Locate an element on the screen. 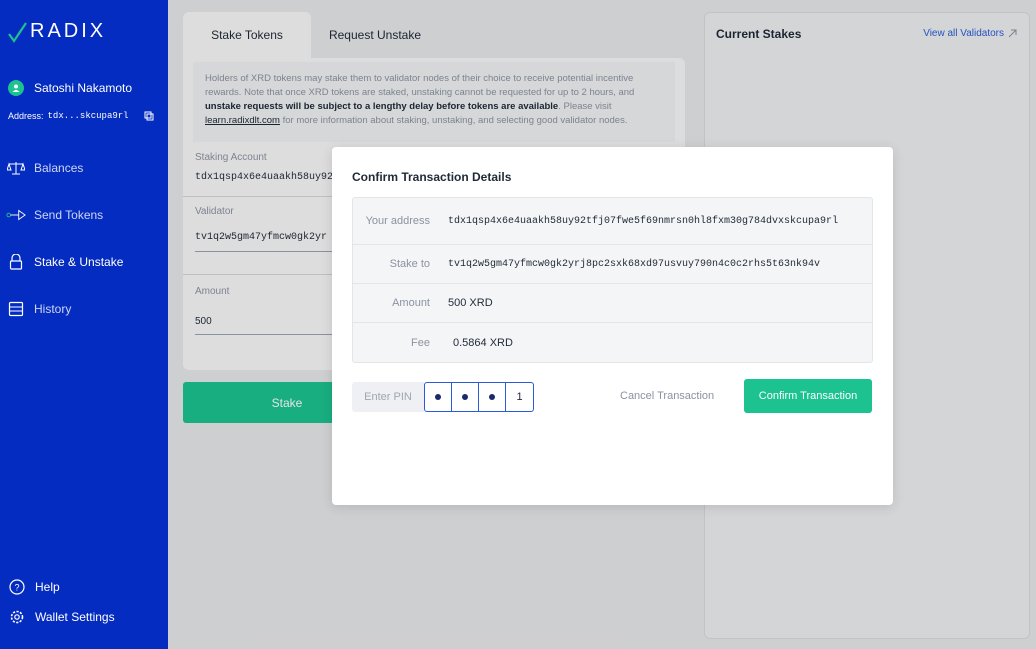  radix-logo: RADIX is located at coordinates (57, 31).